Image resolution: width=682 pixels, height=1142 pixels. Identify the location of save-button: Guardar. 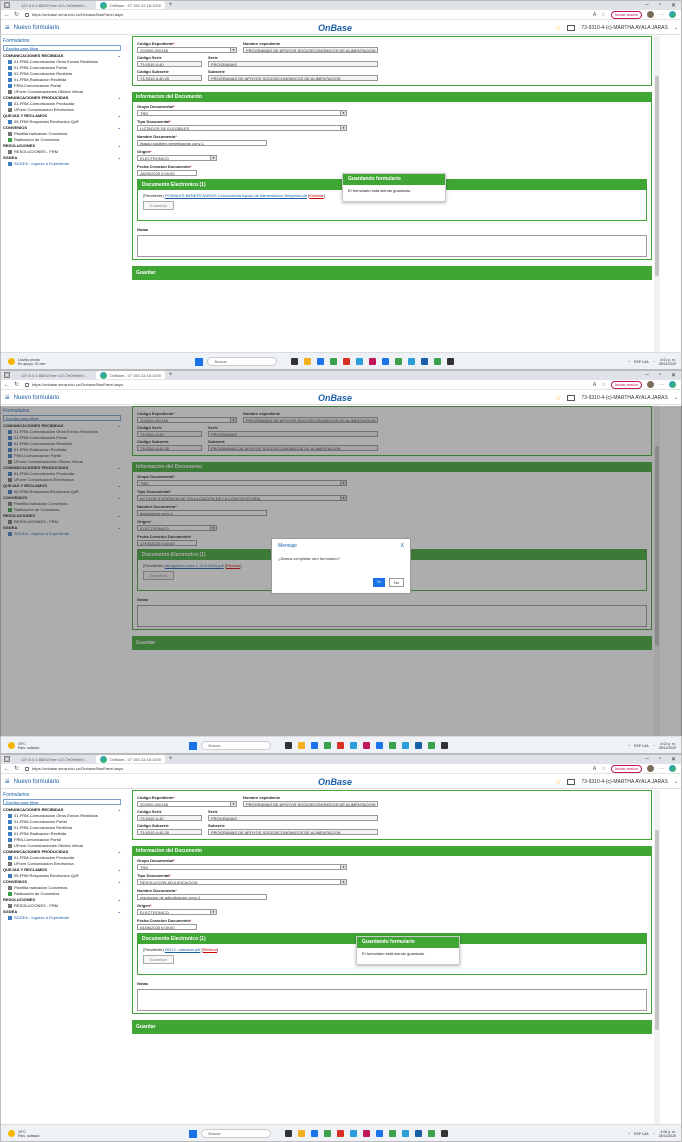
(145, 1027).